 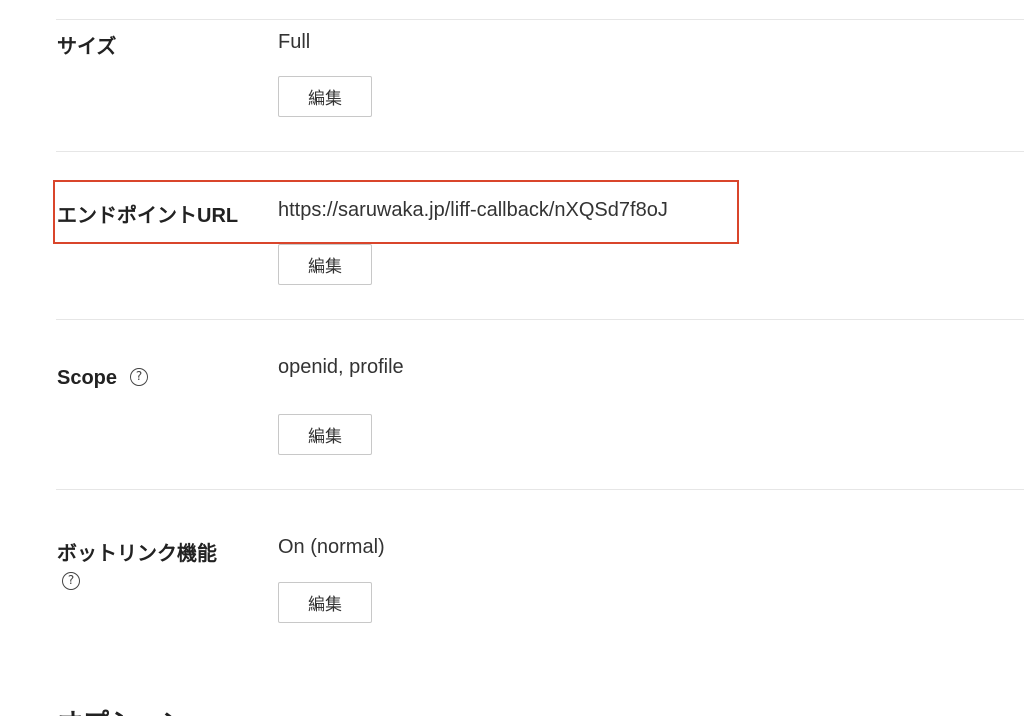 I want to click on endpoint-url-highlight, so click(x=396, y=212).